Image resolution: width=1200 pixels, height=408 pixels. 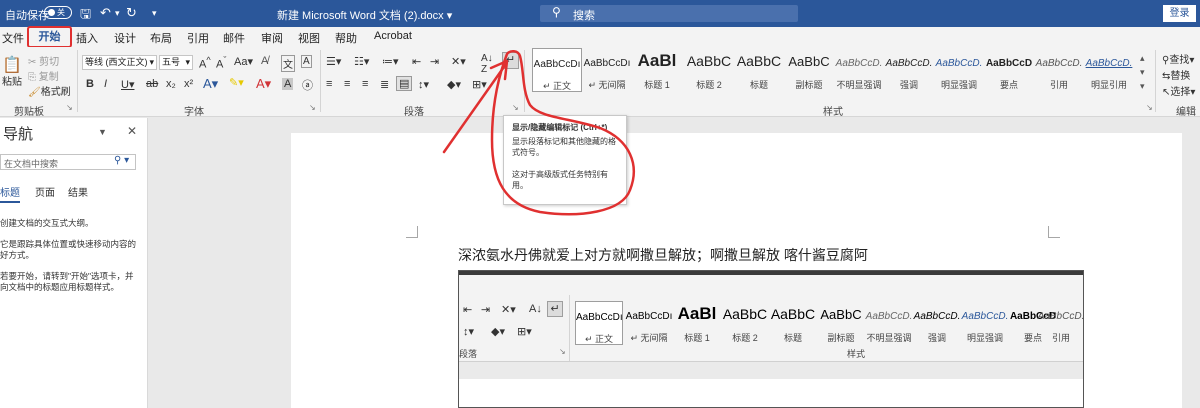 I want to click on tab-design: 设计, so click(x=125, y=38).